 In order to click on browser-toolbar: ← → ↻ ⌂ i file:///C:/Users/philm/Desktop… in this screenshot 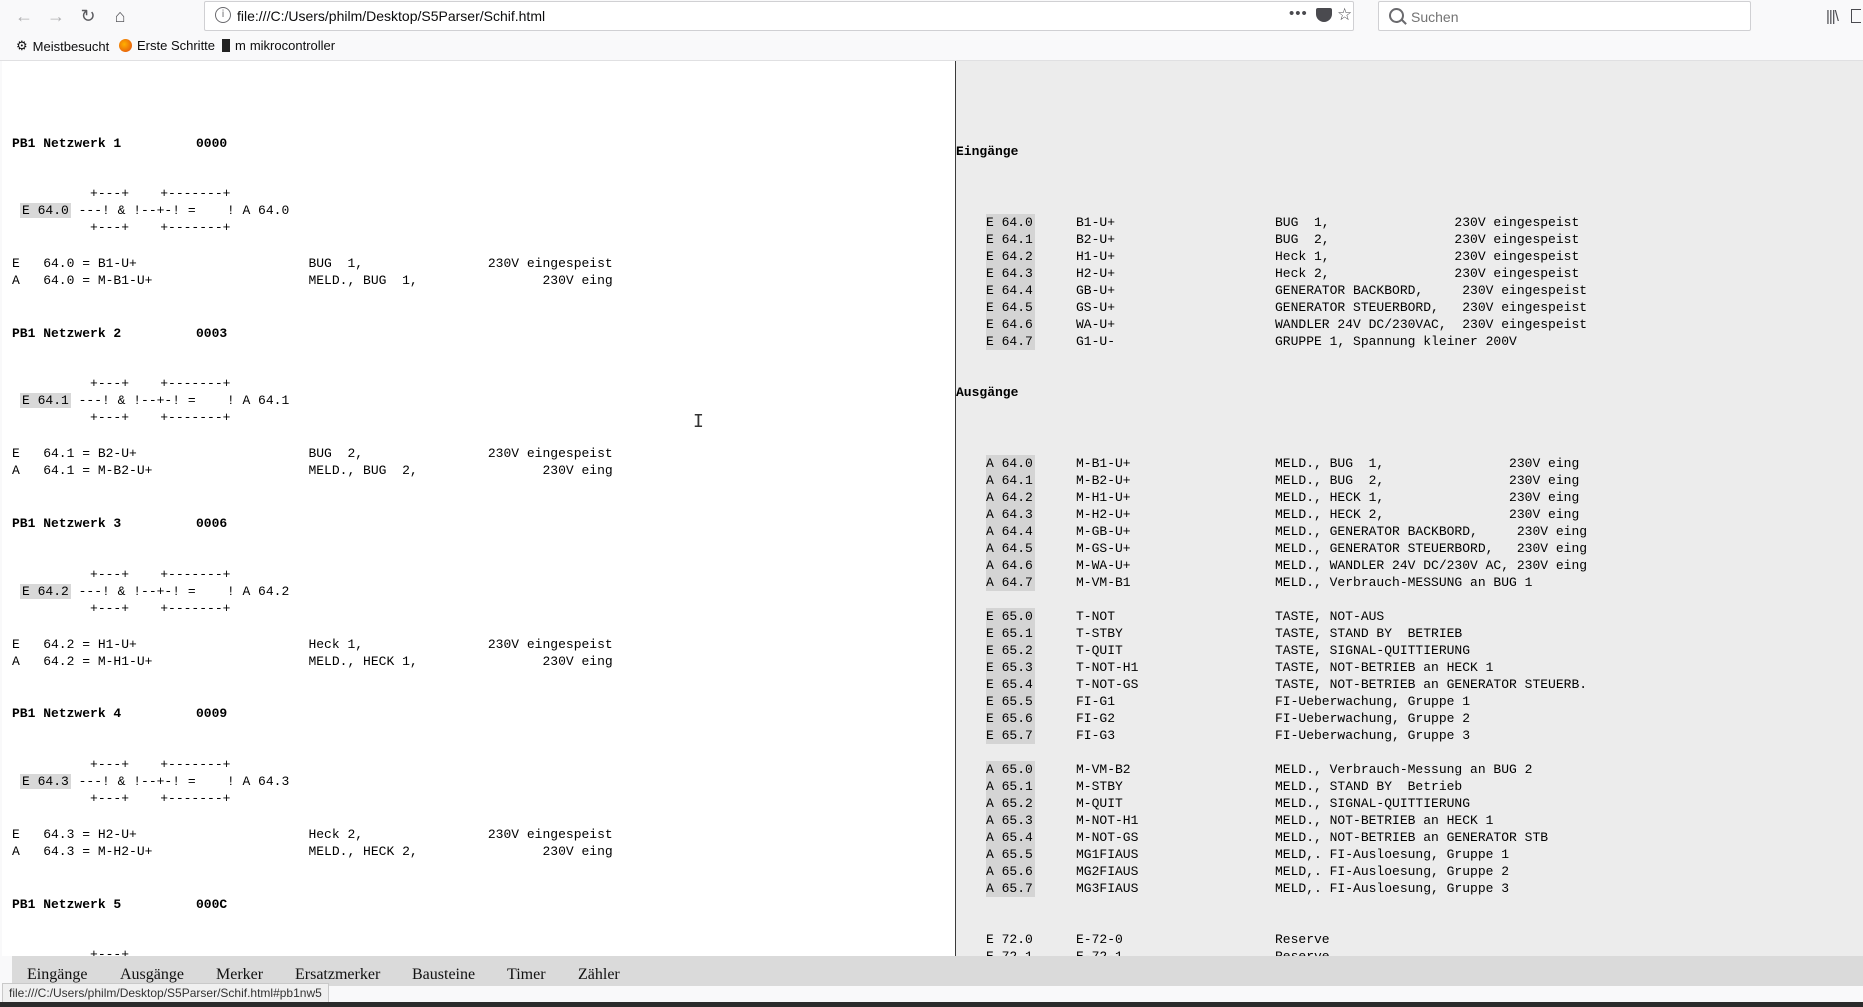, I will do `click(931, 30)`.